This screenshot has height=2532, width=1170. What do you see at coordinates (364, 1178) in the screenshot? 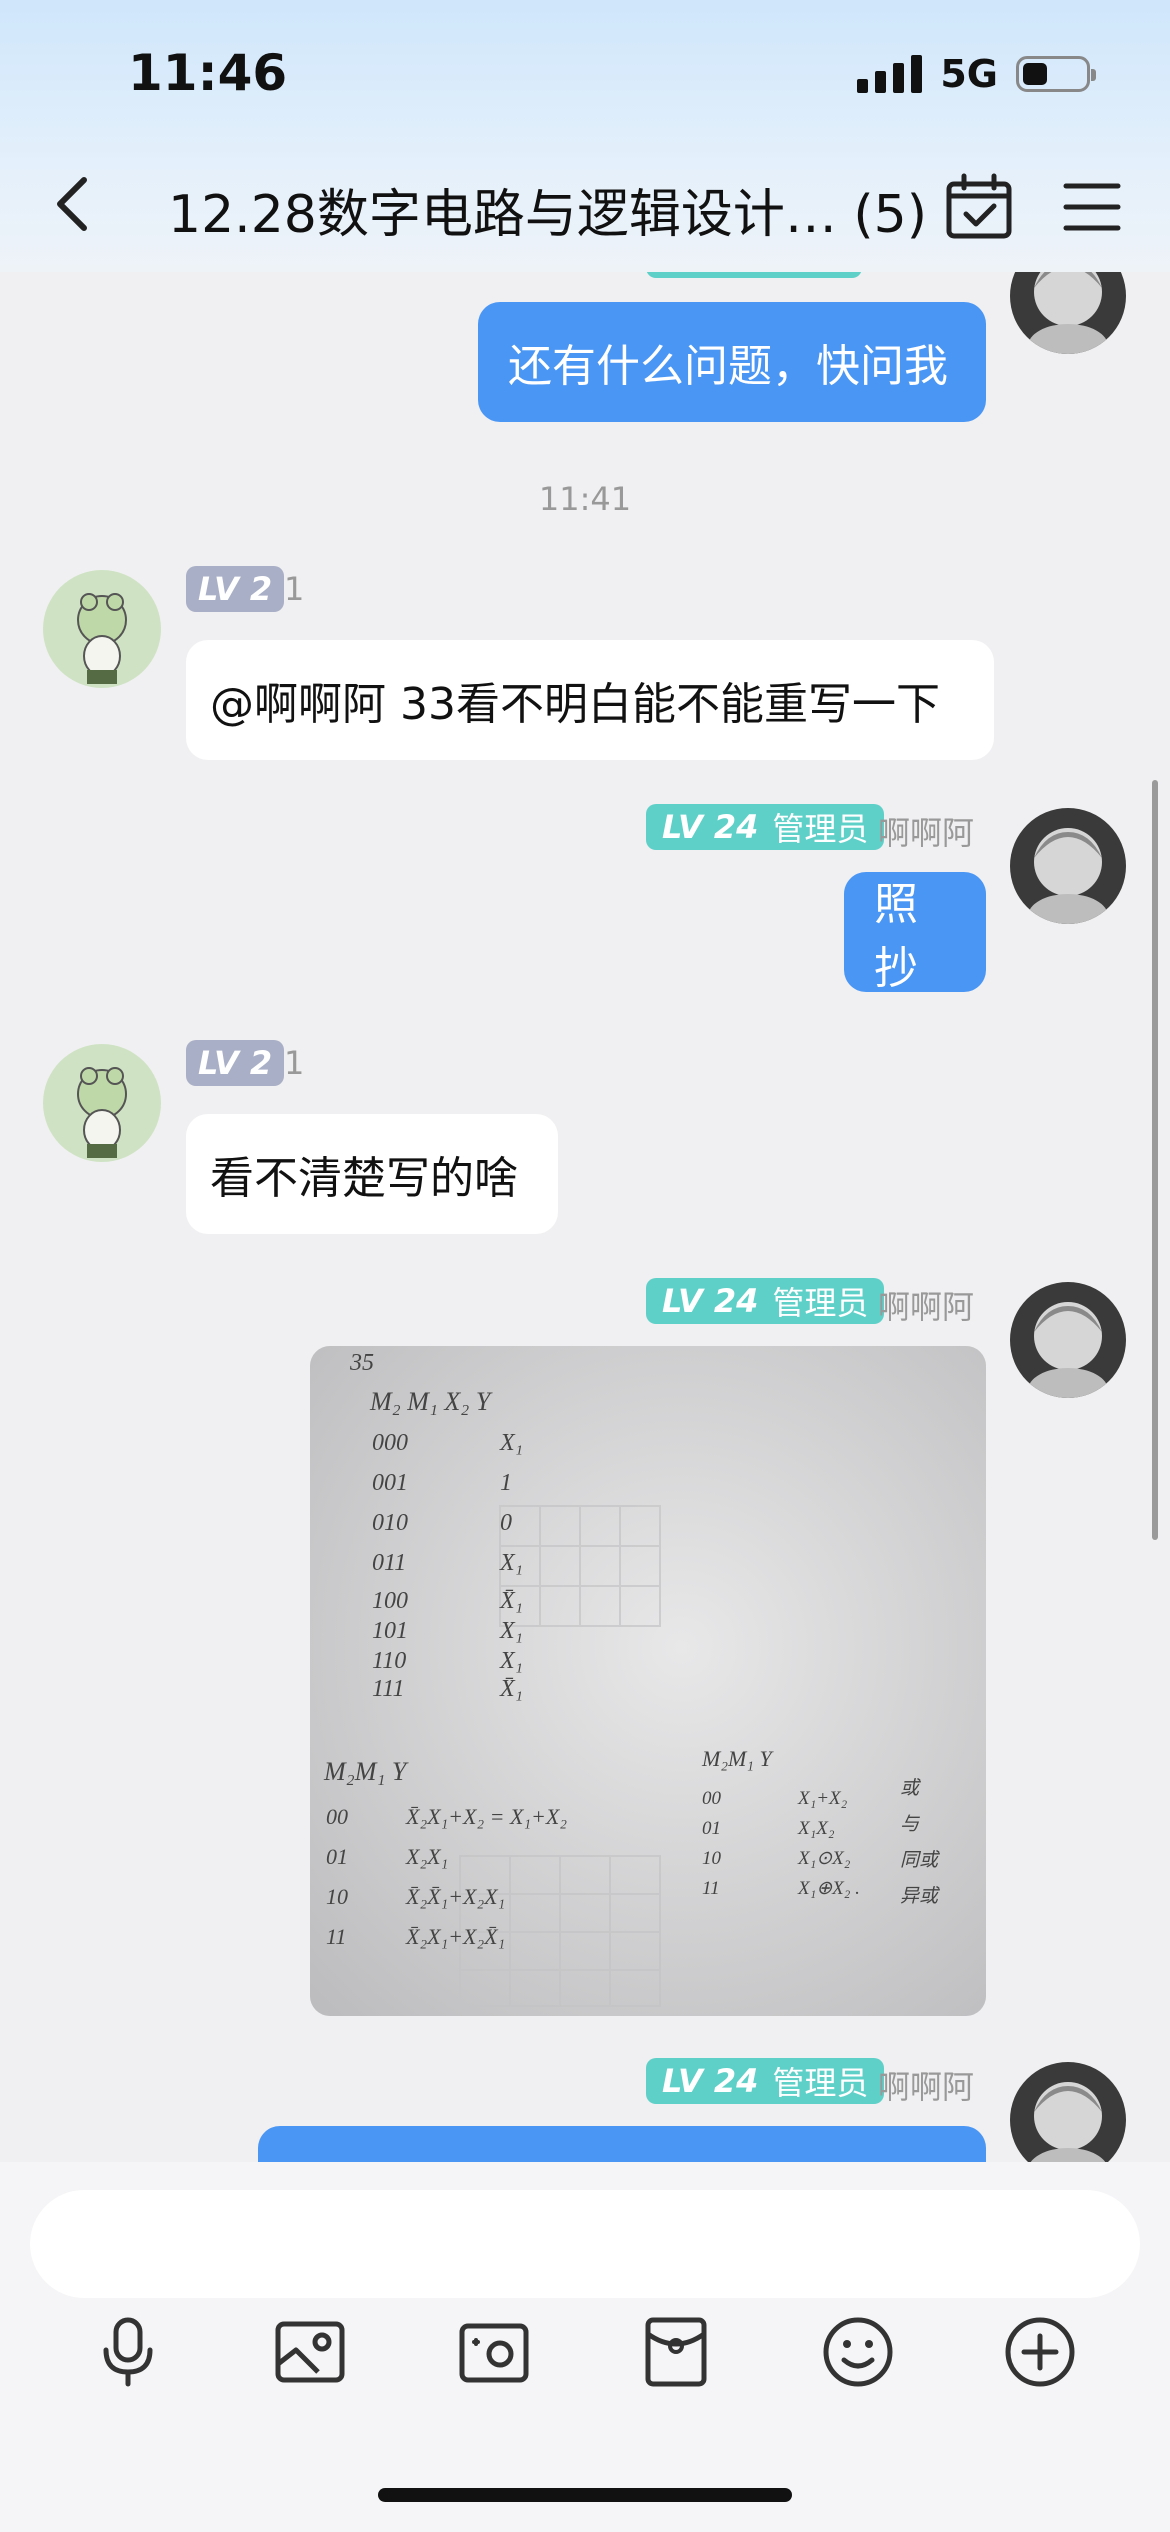
I see `message-text: 看不清楚写的啥` at bounding box center [364, 1178].